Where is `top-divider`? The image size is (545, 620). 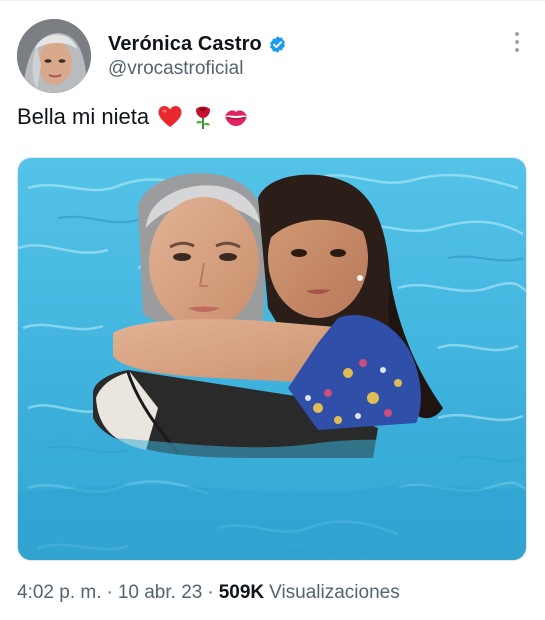
top-divider is located at coordinates (272, 0).